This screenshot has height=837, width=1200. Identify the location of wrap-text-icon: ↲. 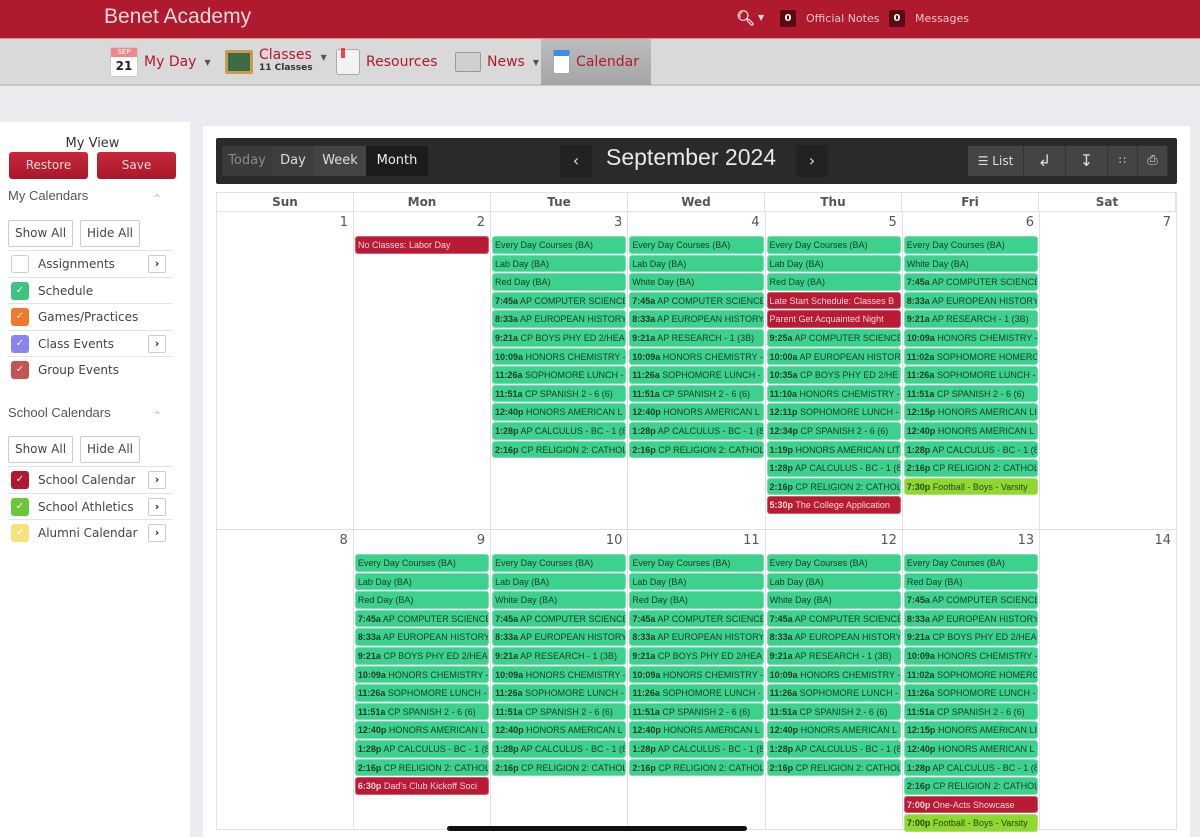
(1045, 161).